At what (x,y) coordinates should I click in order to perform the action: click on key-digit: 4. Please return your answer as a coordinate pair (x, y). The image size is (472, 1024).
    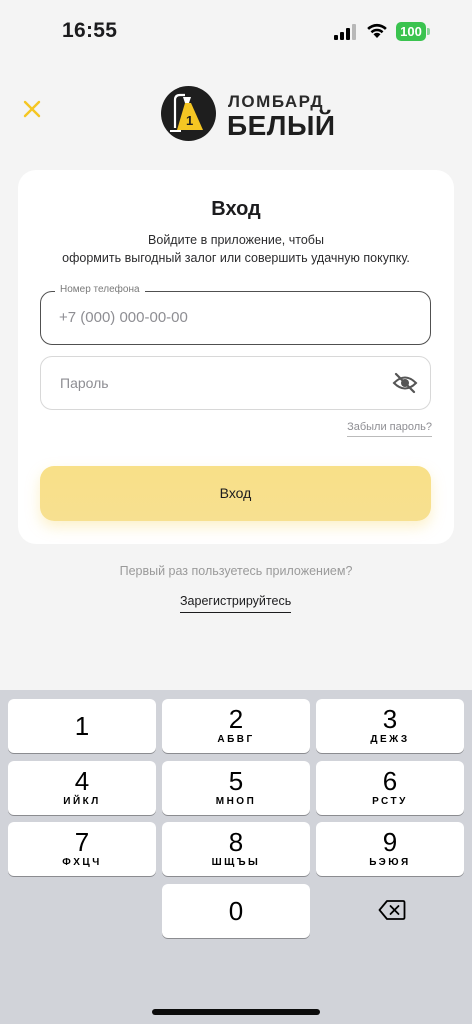
    Looking at the image, I should click on (82, 781).